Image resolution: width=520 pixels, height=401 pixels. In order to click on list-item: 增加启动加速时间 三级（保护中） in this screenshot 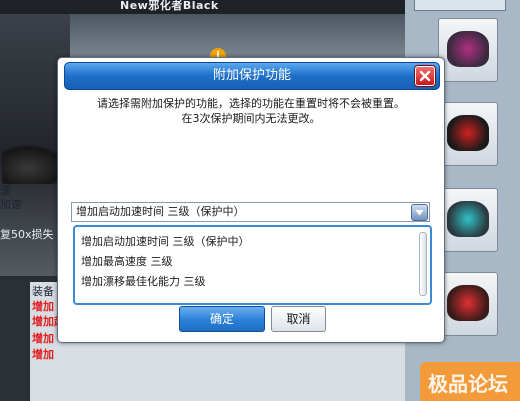, I will do `click(165, 241)`.